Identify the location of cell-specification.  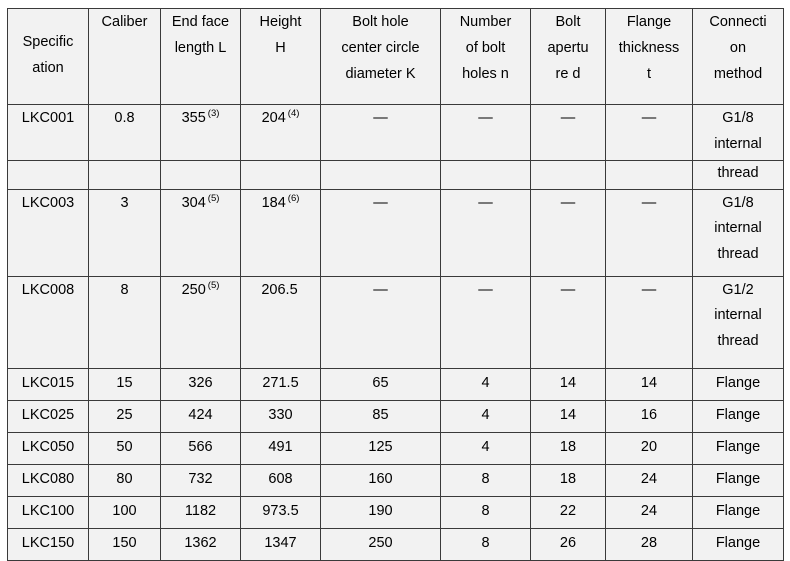
(48, 174).